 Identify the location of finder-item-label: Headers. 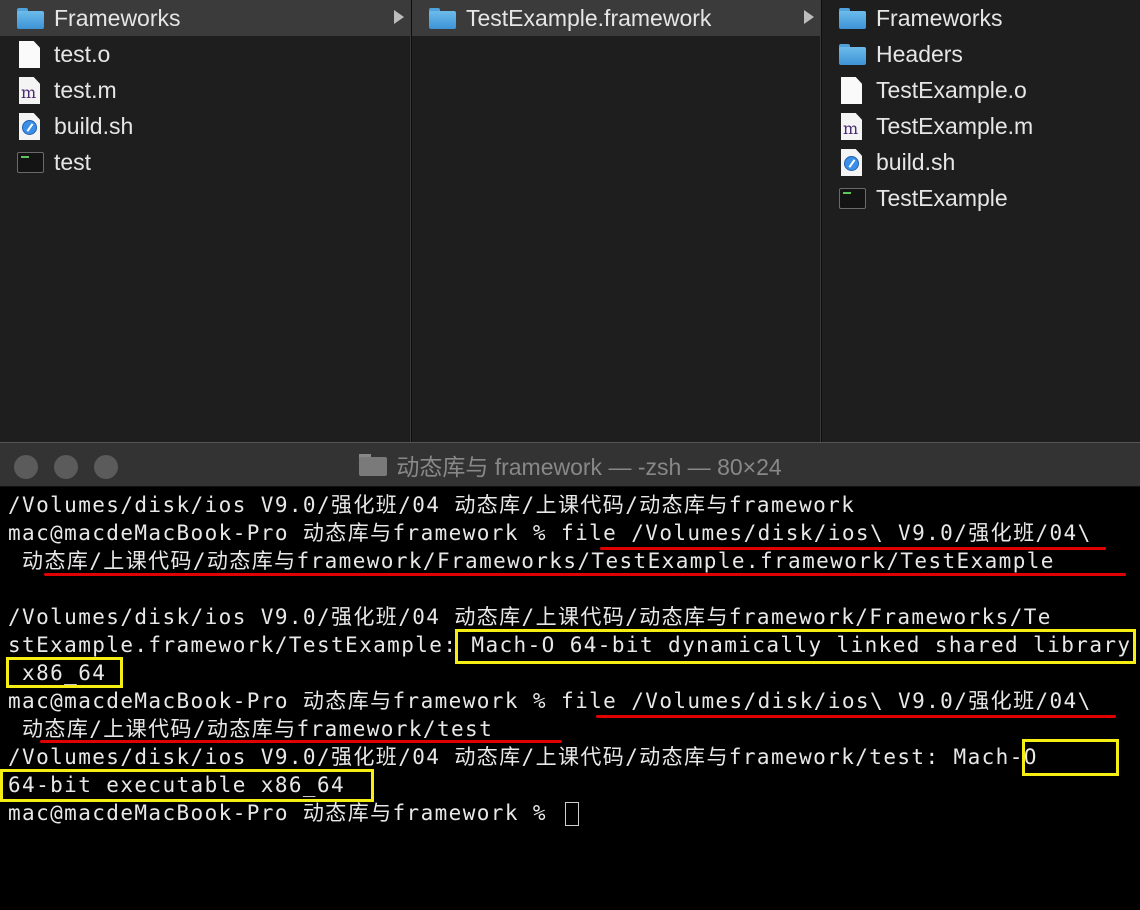
(919, 53).